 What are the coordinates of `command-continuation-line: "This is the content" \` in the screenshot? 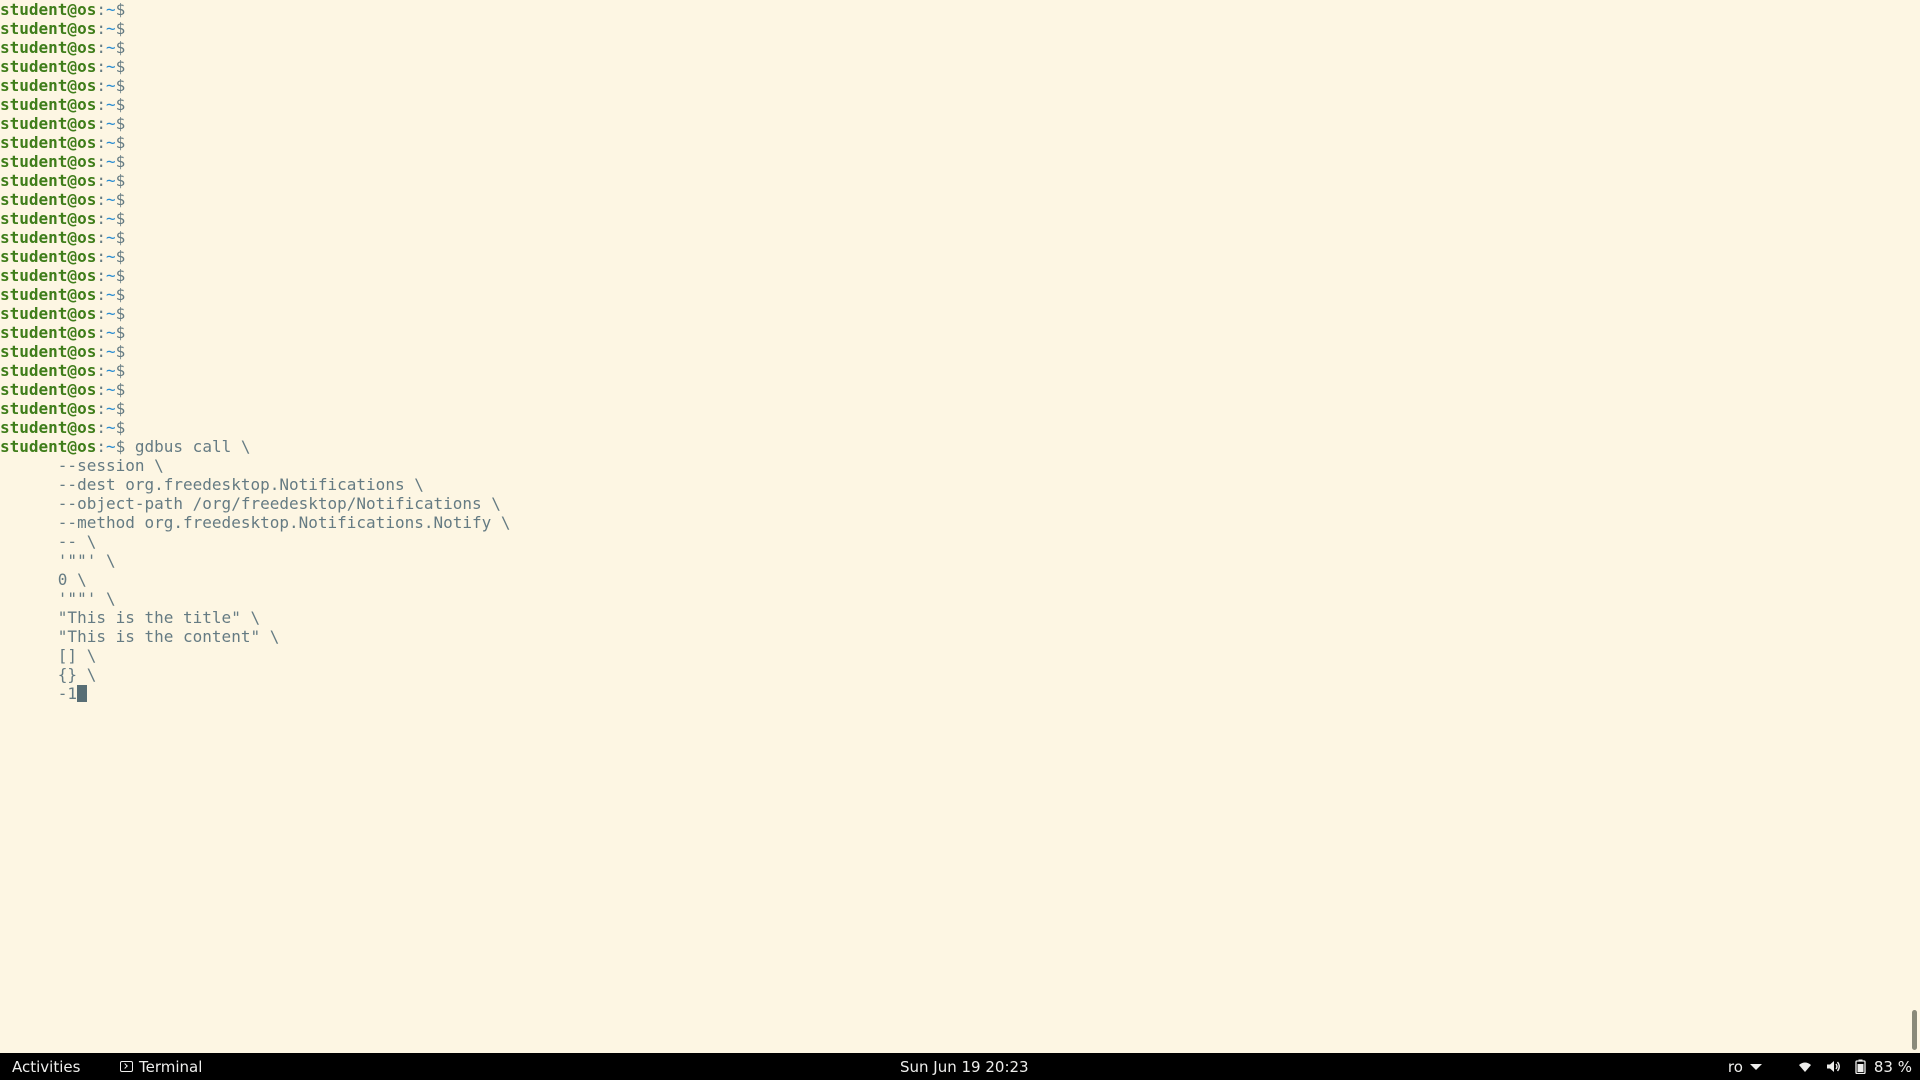 It's located at (140, 636).